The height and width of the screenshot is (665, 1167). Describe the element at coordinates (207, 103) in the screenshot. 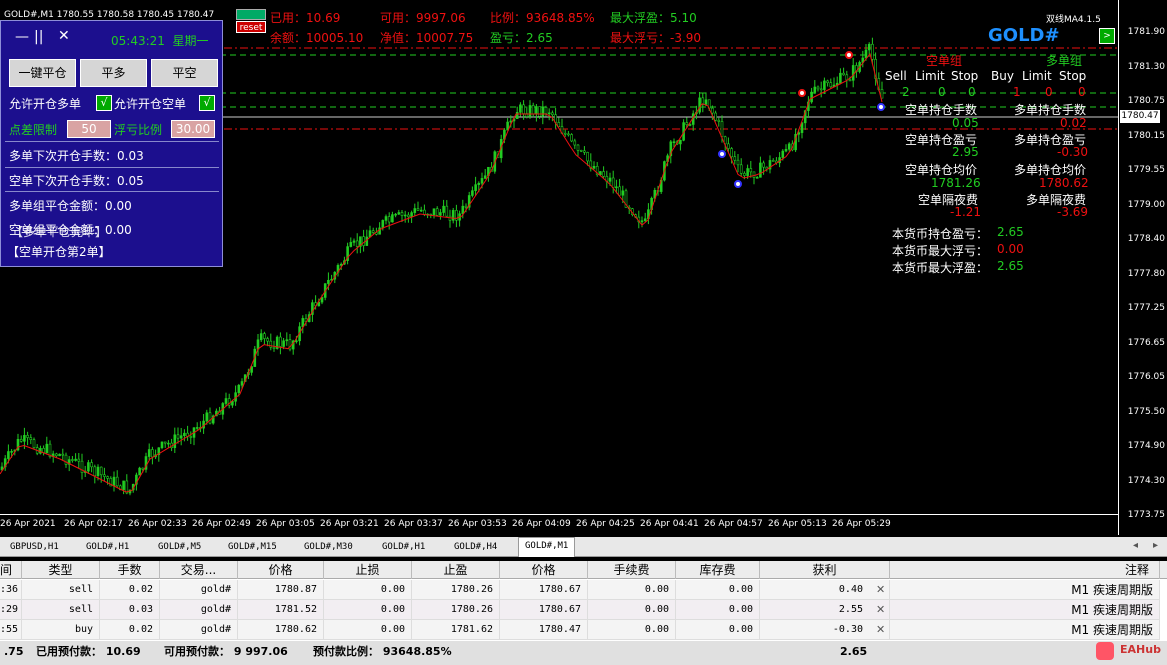

I see `allow-short-checkbox: √` at that location.